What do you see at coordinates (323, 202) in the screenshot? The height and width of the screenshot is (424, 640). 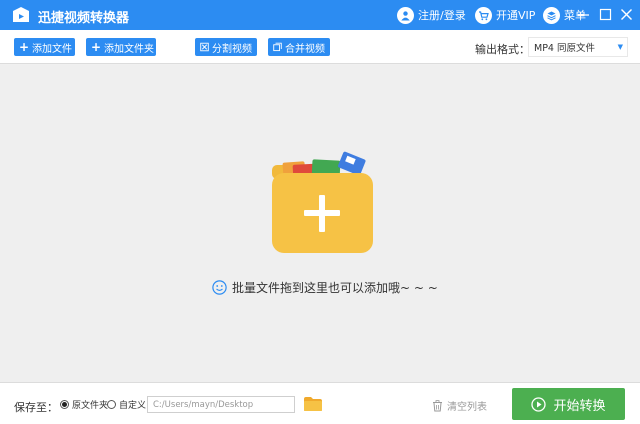 I see `add-folder-icon` at bounding box center [323, 202].